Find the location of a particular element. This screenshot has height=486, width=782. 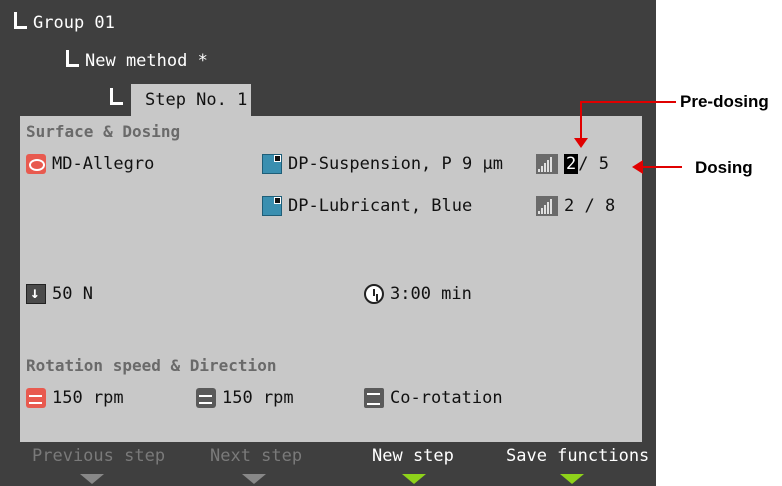

dosing-lubricant-field: 2 / 8 is located at coordinates (575, 206).